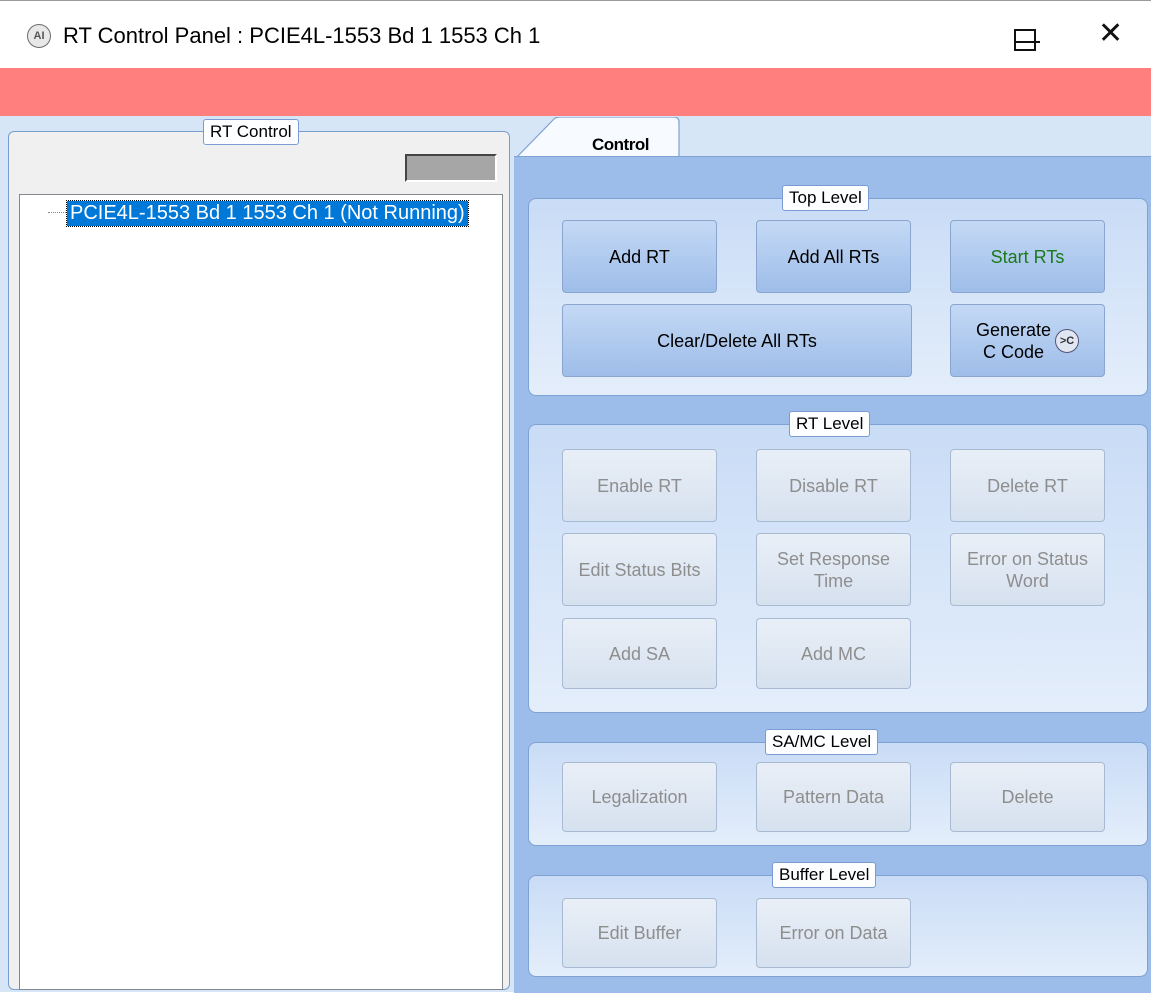  What do you see at coordinates (737, 340) in the screenshot?
I see `clear-delete-all-rts-button: Clear/Delete All RTs` at bounding box center [737, 340].